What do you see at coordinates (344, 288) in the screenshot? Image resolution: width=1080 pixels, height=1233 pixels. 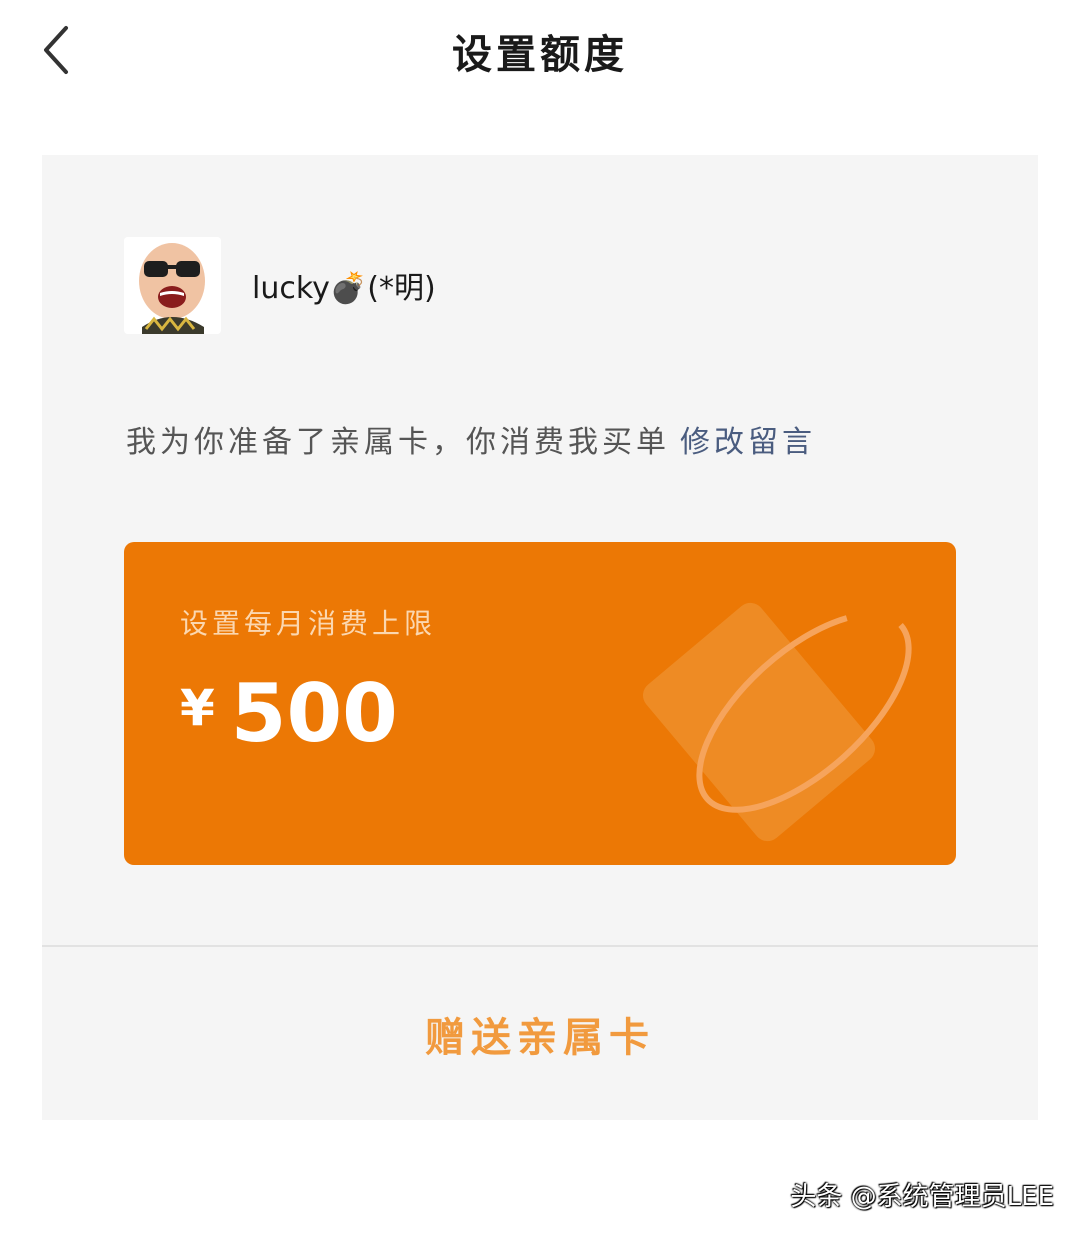 I see `user-name: lucky💣(*明)` at bounding box center [344, 288].